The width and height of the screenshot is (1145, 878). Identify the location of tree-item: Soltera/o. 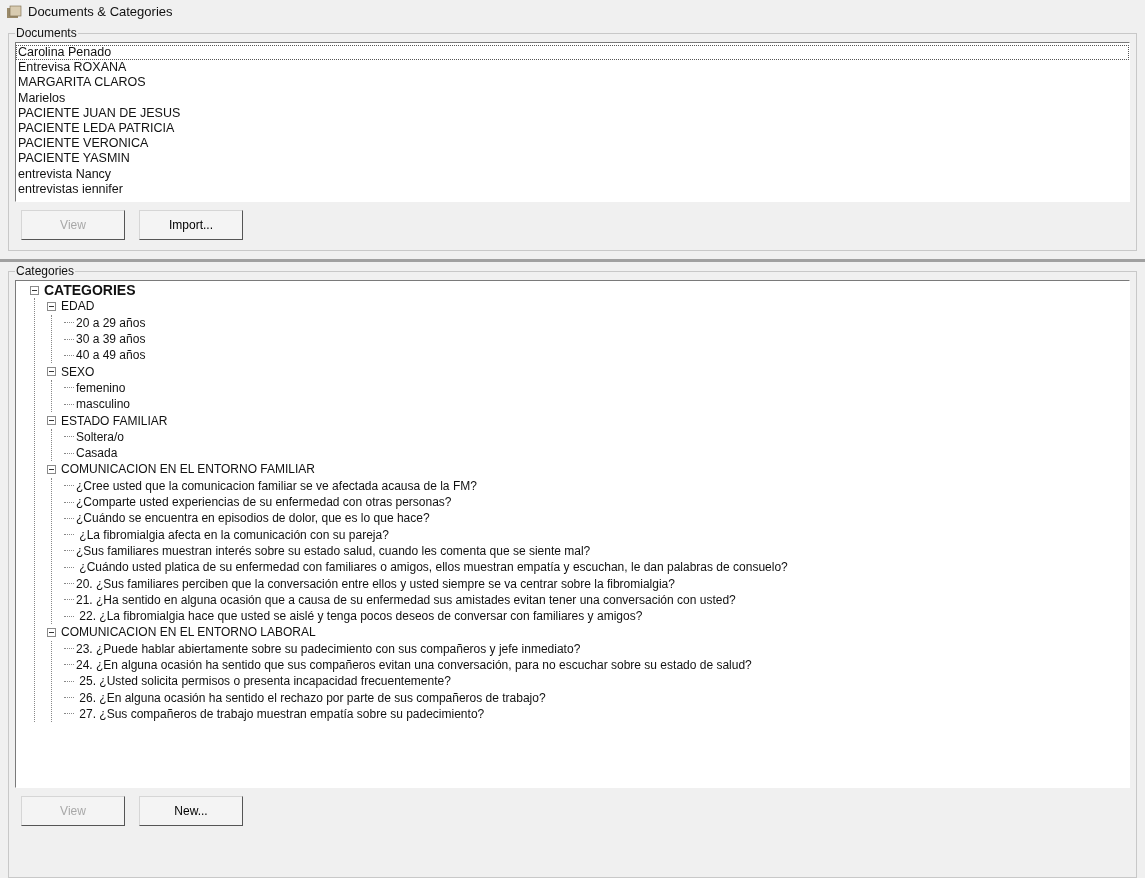
(100, 436).